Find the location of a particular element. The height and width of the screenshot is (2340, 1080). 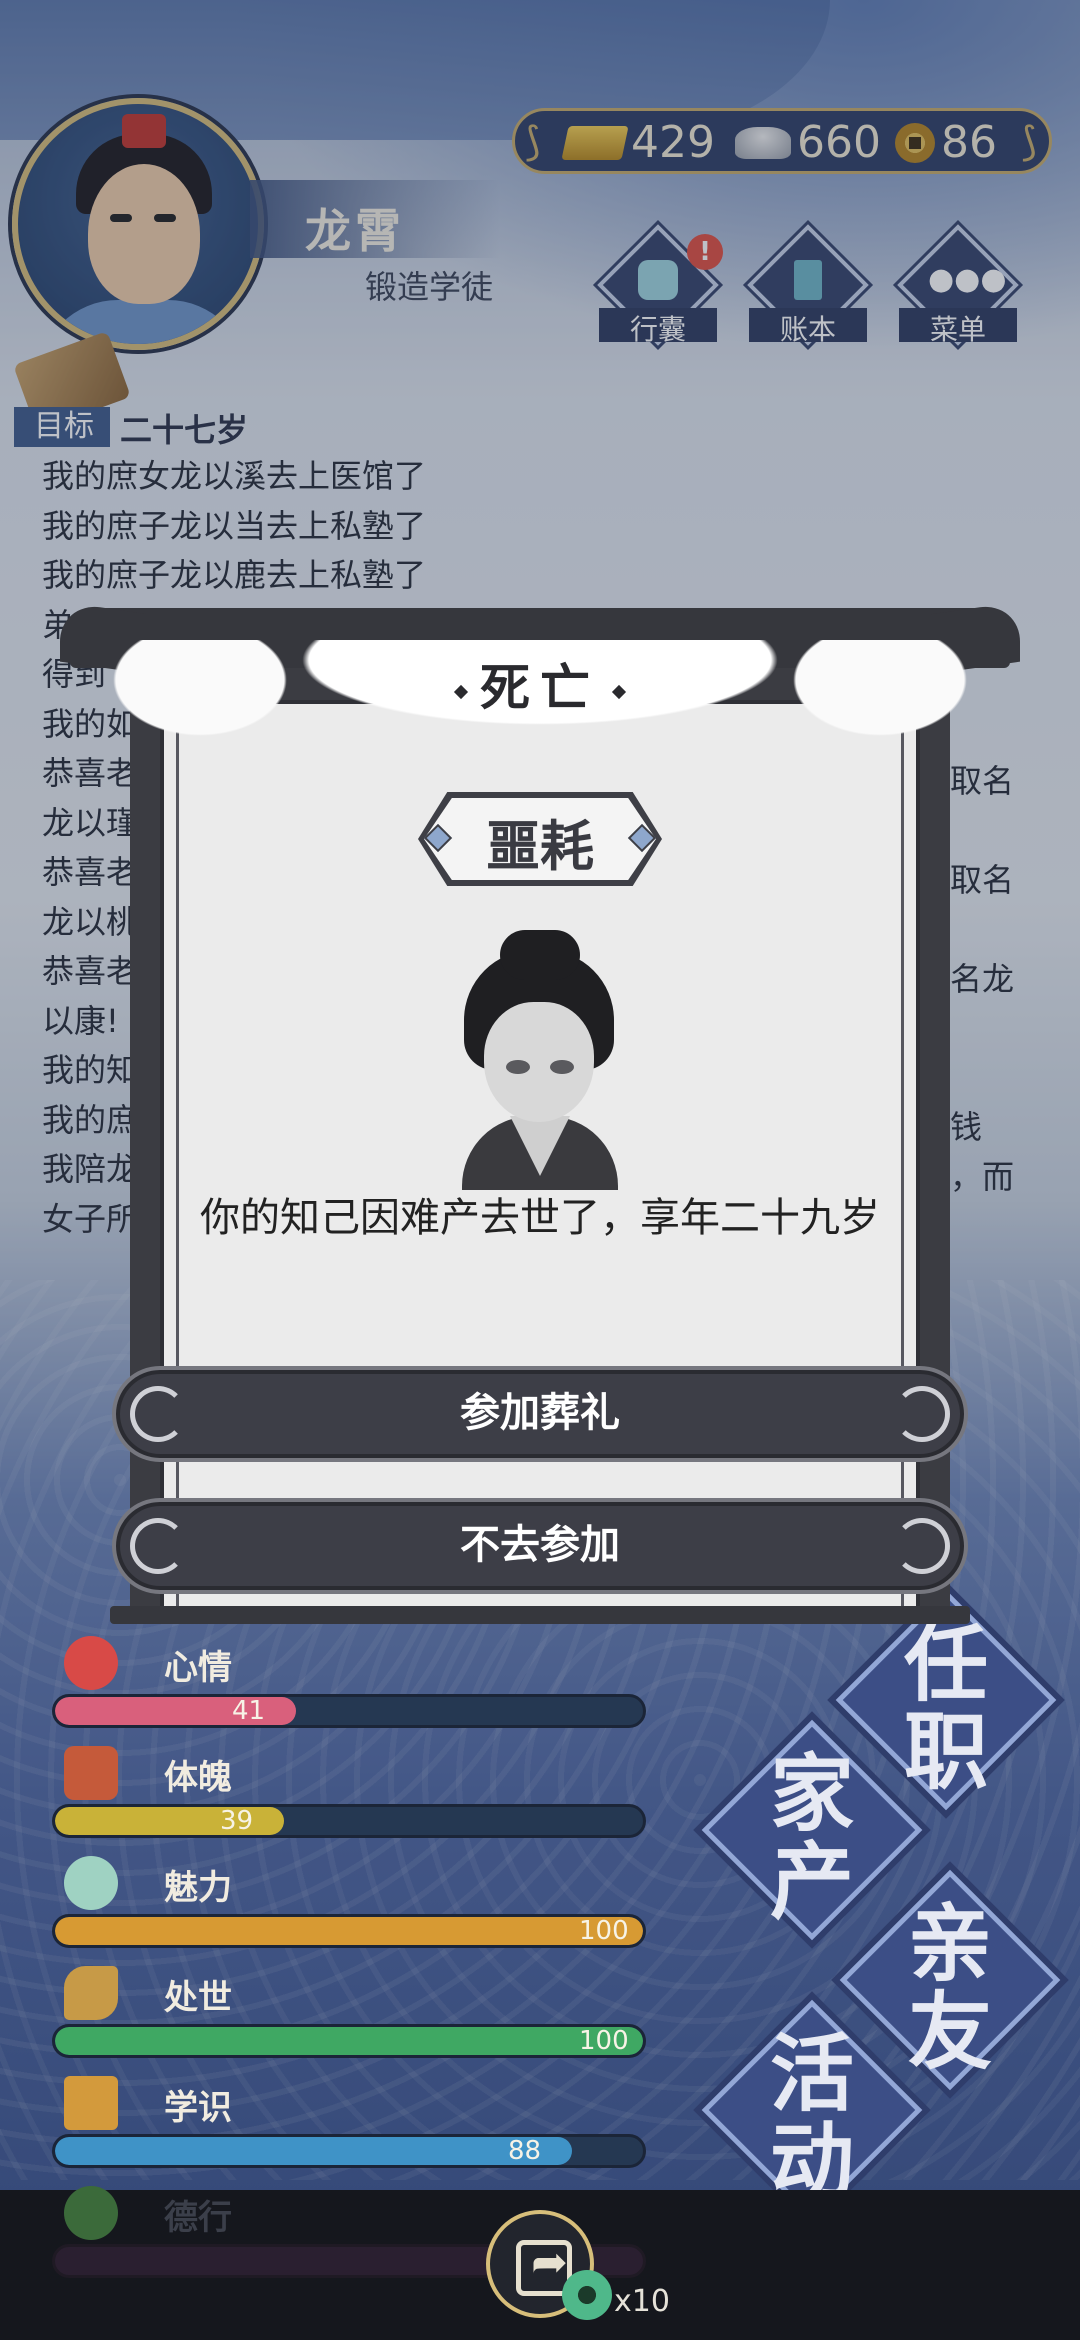

stat-label: 体魄 is located at coordinates (198, 1778).